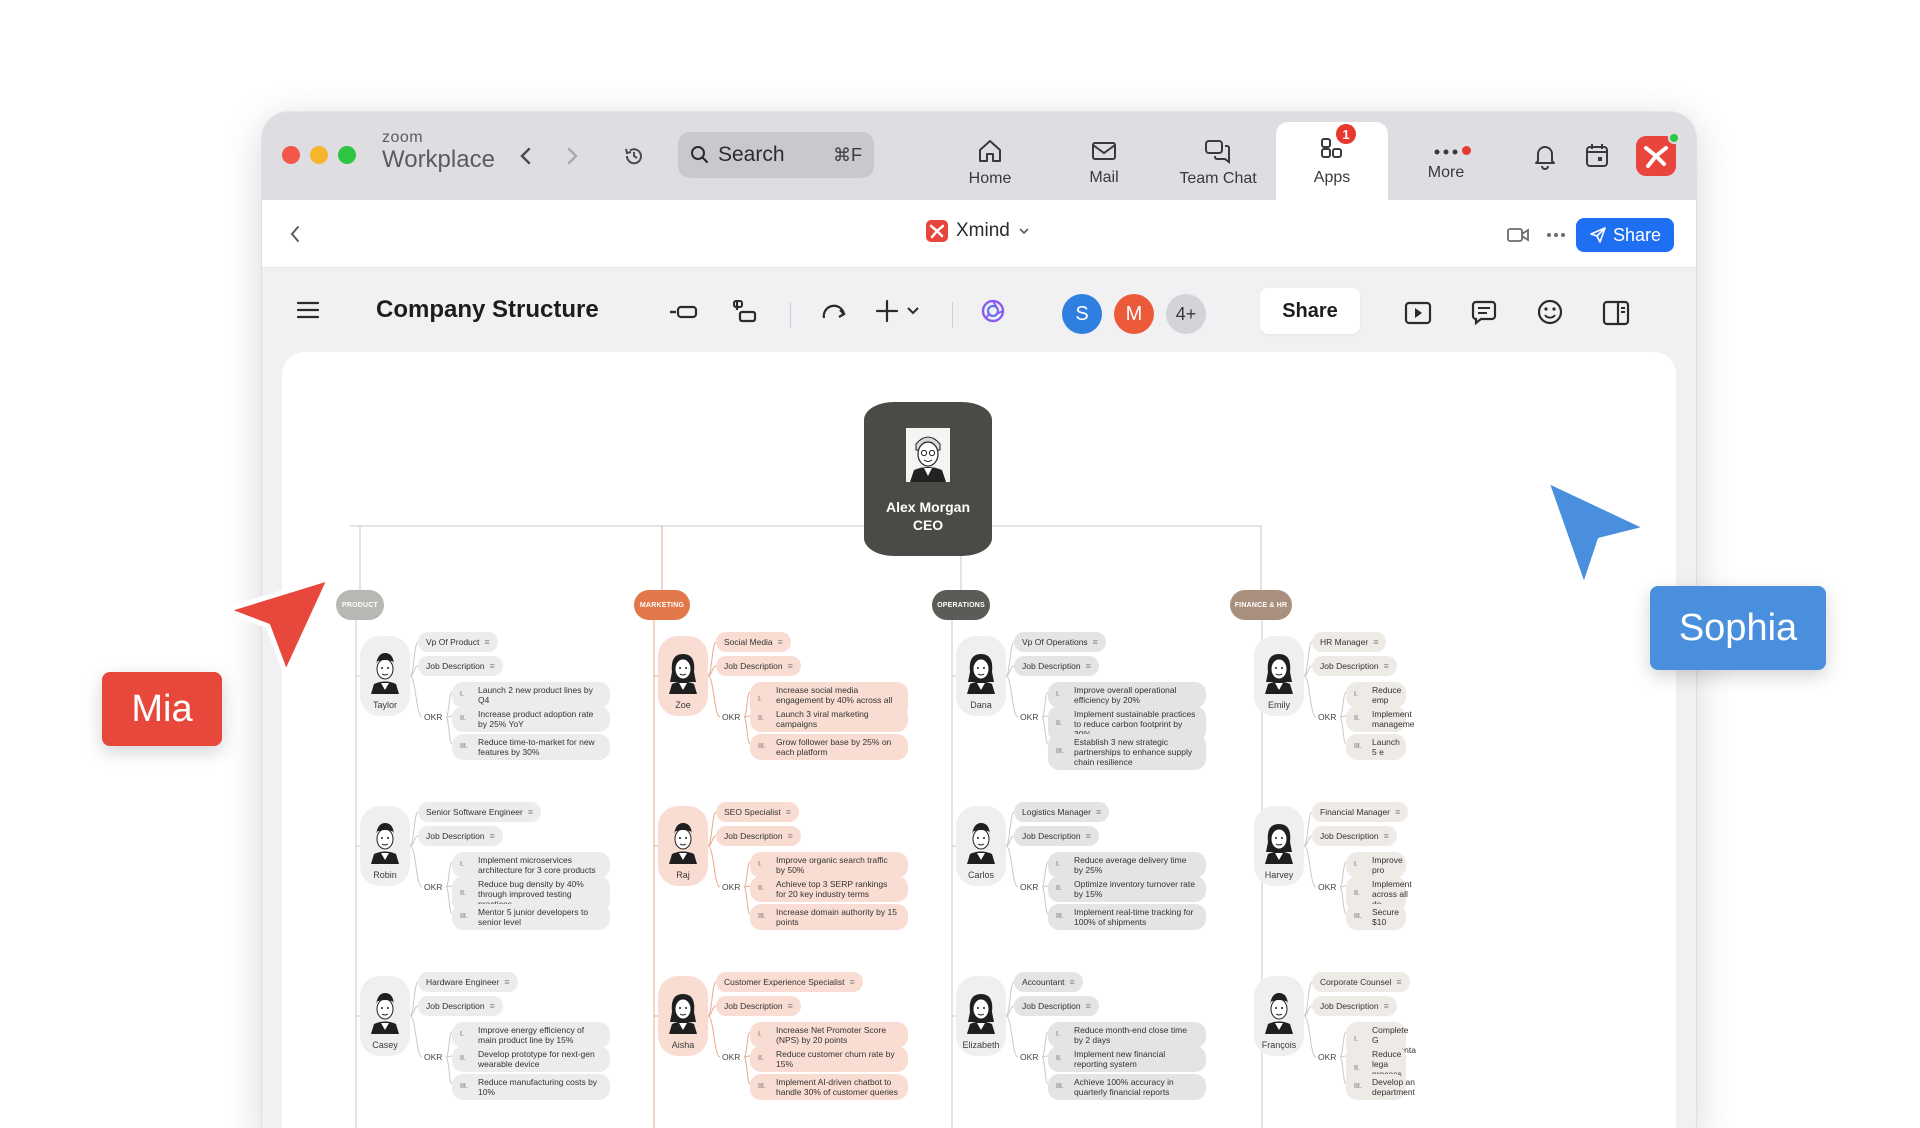 Image resolution: width=1920 pixels, height=1128 pixels. Describe the element at coordinates (634, 156) in the screenshot. I see `history-icon` at that location.